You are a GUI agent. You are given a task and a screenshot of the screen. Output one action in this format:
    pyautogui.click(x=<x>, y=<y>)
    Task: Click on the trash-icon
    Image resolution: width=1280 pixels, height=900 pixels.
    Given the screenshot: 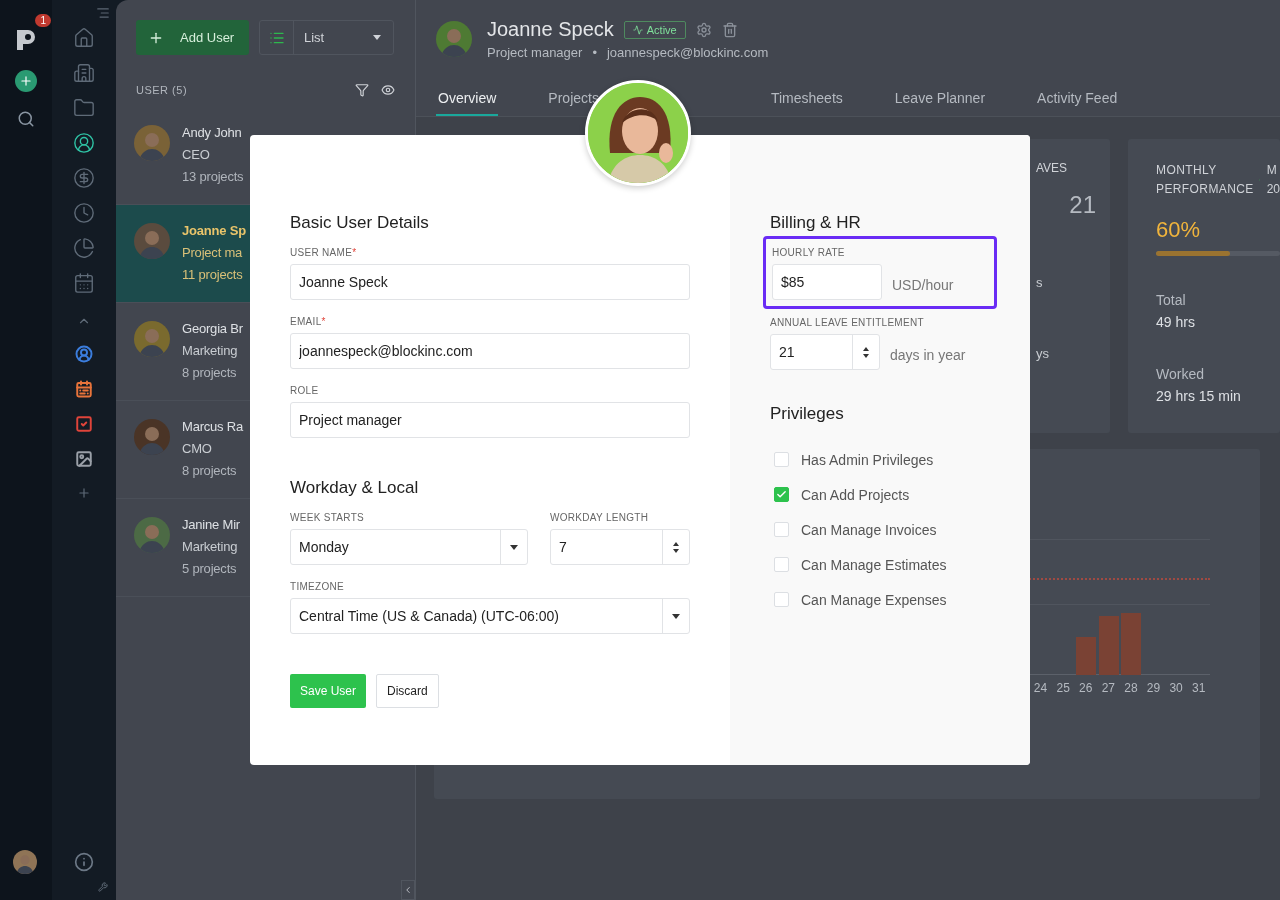 What is the action you would take?
    pyautogui.click(x=729, y=29)
    